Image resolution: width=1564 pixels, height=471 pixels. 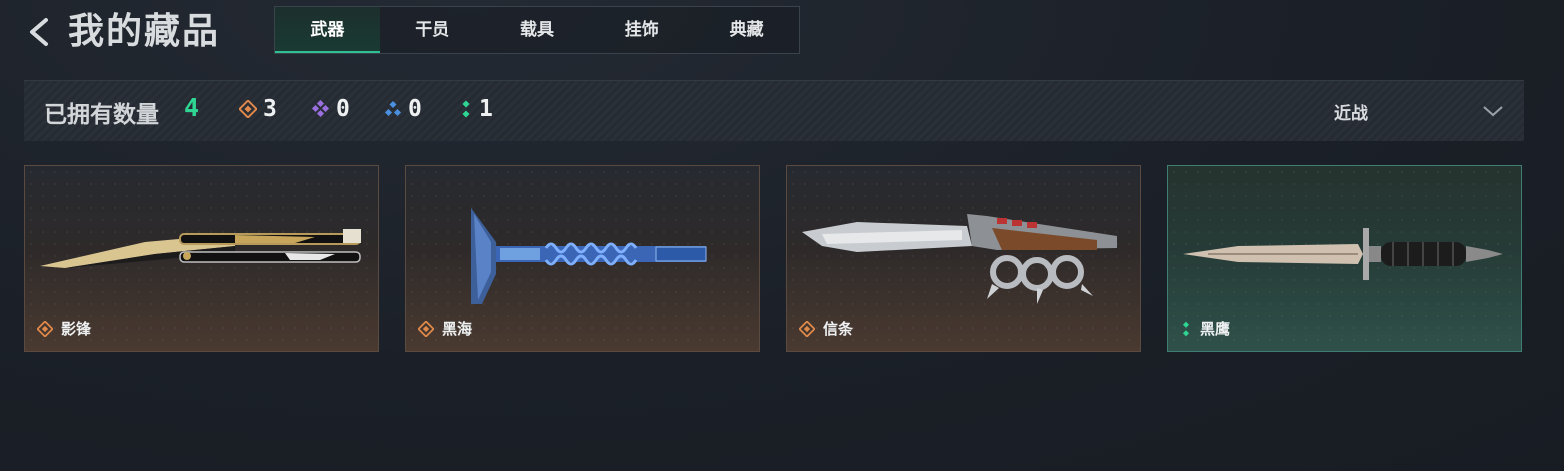 What do you see at coordinates (403, 109) in the screenshot?
I see `rarity-blue: 0` at bounding box center [403, 109].